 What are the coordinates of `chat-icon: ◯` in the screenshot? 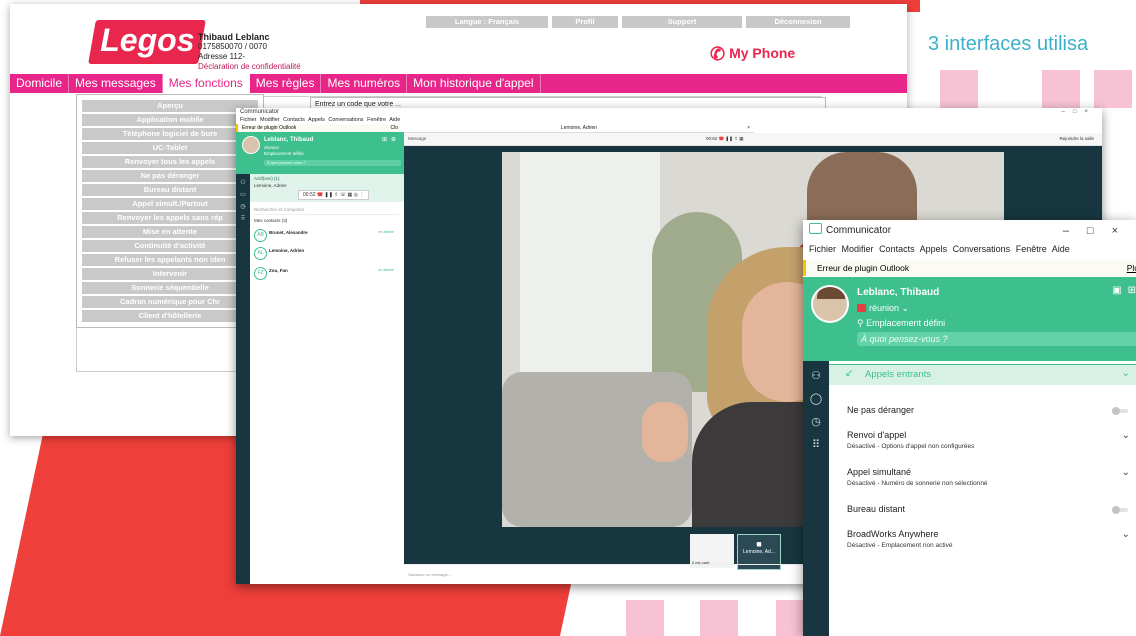 It's located at (816, 398).